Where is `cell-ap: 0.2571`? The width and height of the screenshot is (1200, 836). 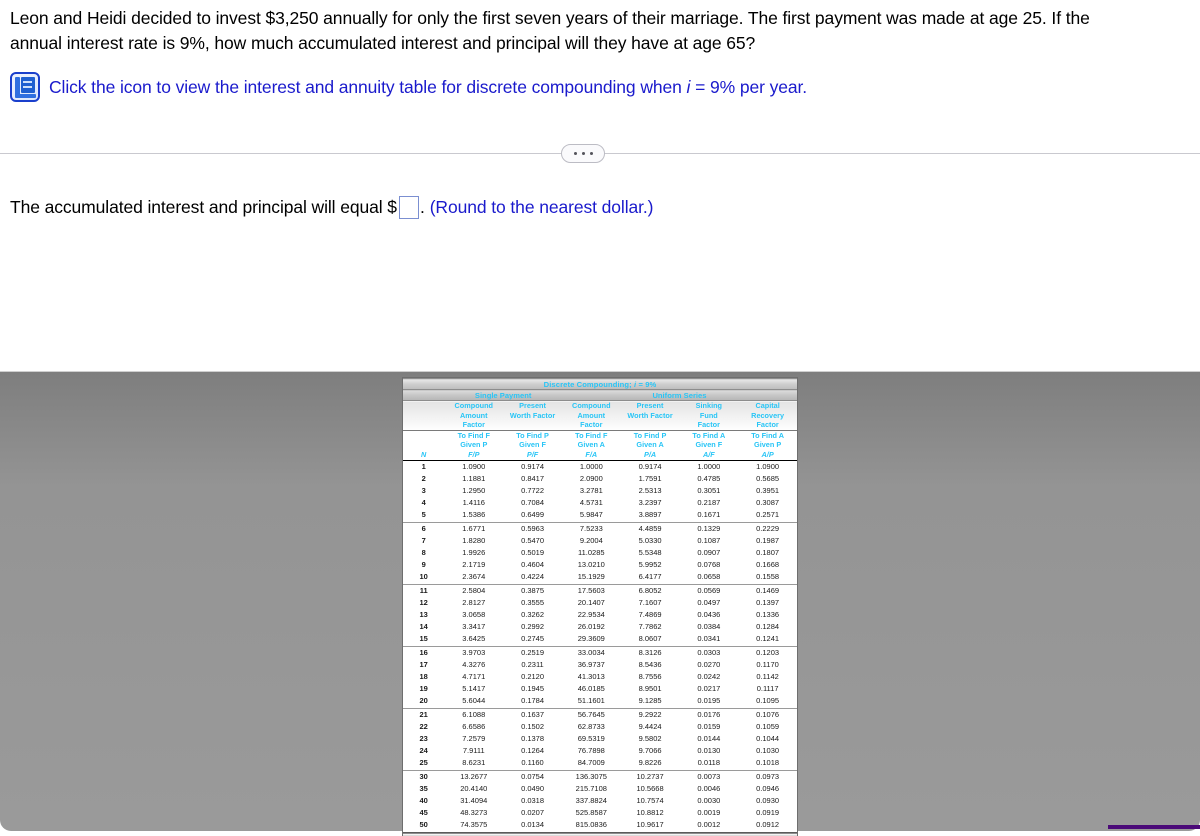 cell-ap: 0.2571 is located at coordinates (767, 516).